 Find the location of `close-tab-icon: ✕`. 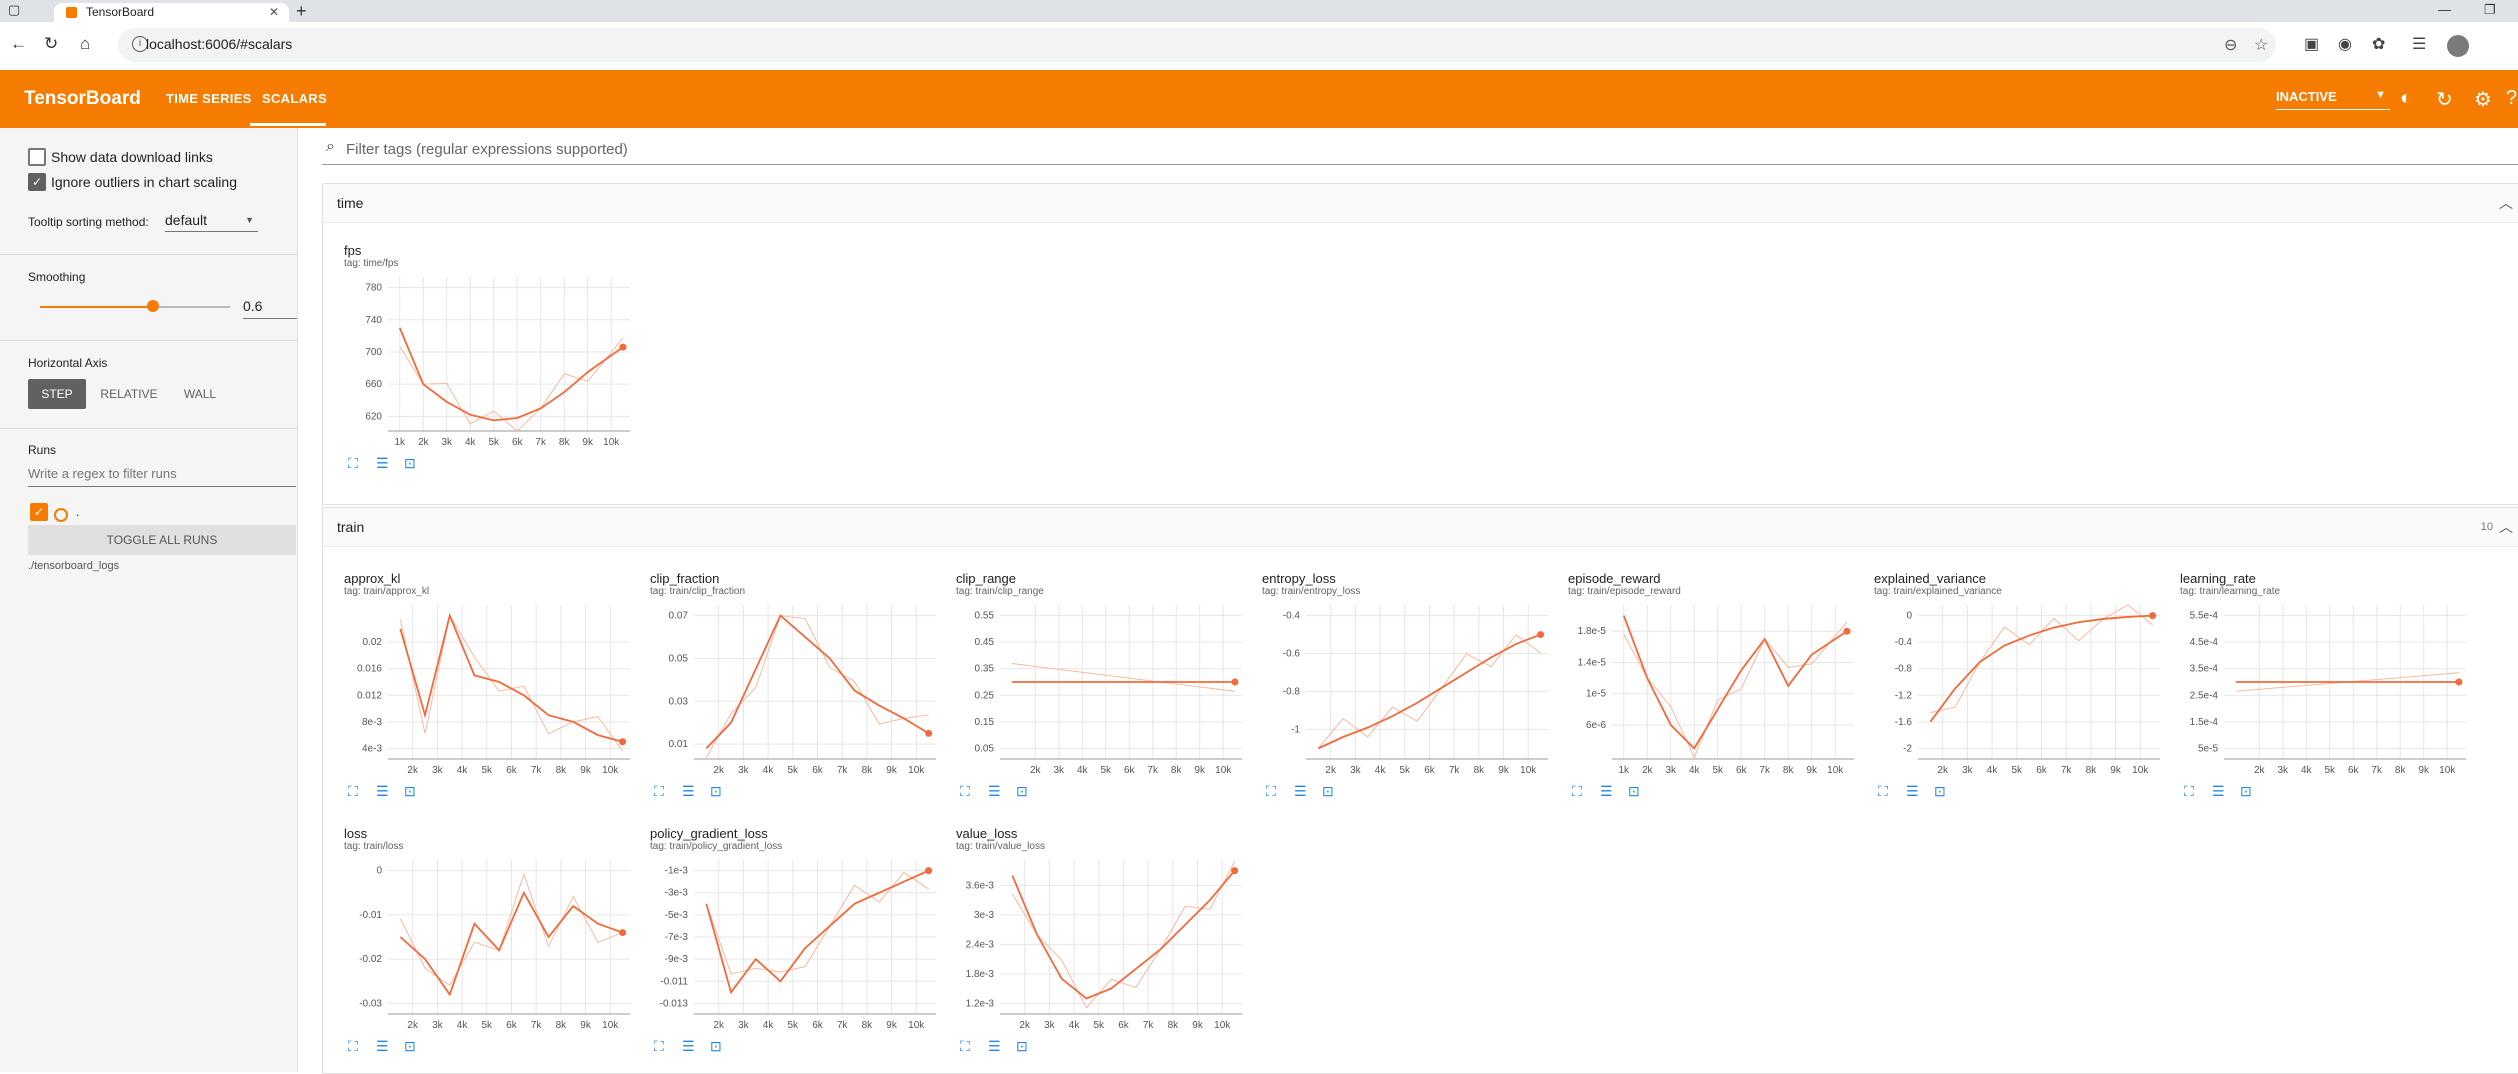

close-tab-icon: ✕ is located at coordinates (274, 12).